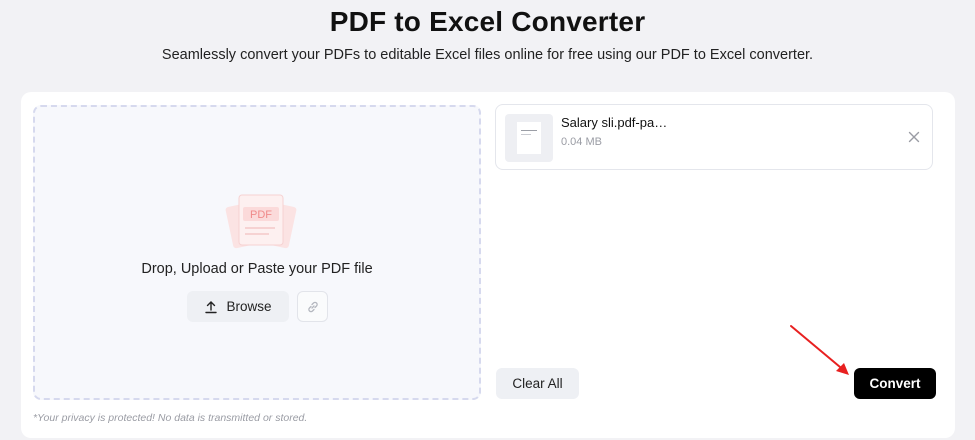 Image resolution: width=975 pixels, height=440 pixels. I want to click on file-thumbnail, so click(529, 138).